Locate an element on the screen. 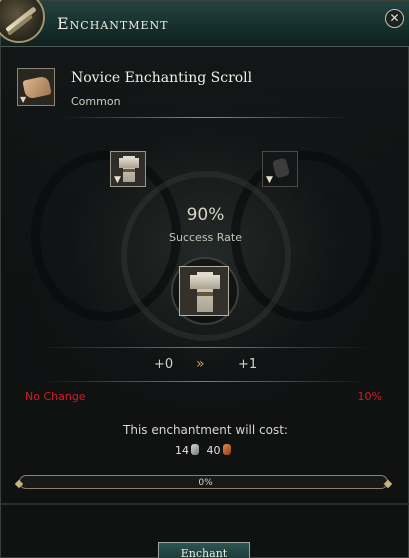 This screenshot has height=558, width=409. scroll-icon: ▼ is located at coordinates (36, 87).